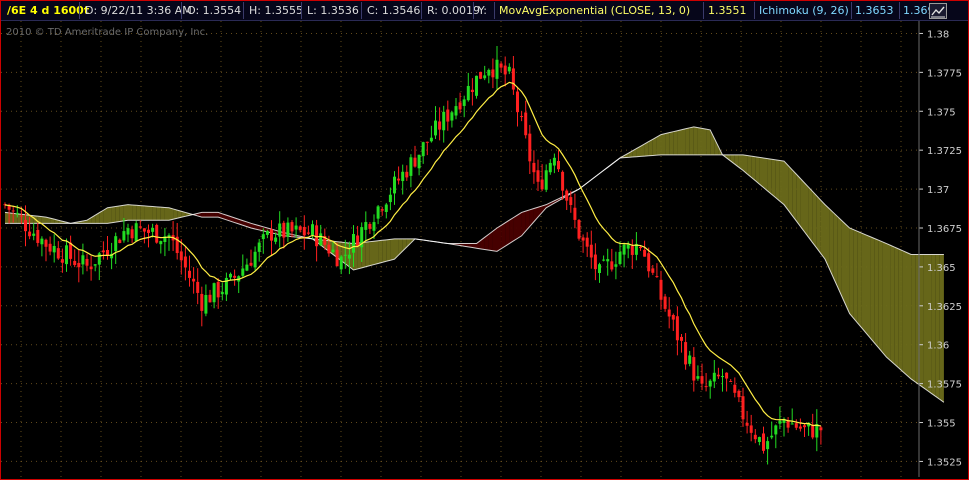 This screenshot has height=480, width=969. Describe the element at coordinates (804, 10) in the screenshot. I see `ichimoku-study-label: Ichimoku (9, 26)` at that location.